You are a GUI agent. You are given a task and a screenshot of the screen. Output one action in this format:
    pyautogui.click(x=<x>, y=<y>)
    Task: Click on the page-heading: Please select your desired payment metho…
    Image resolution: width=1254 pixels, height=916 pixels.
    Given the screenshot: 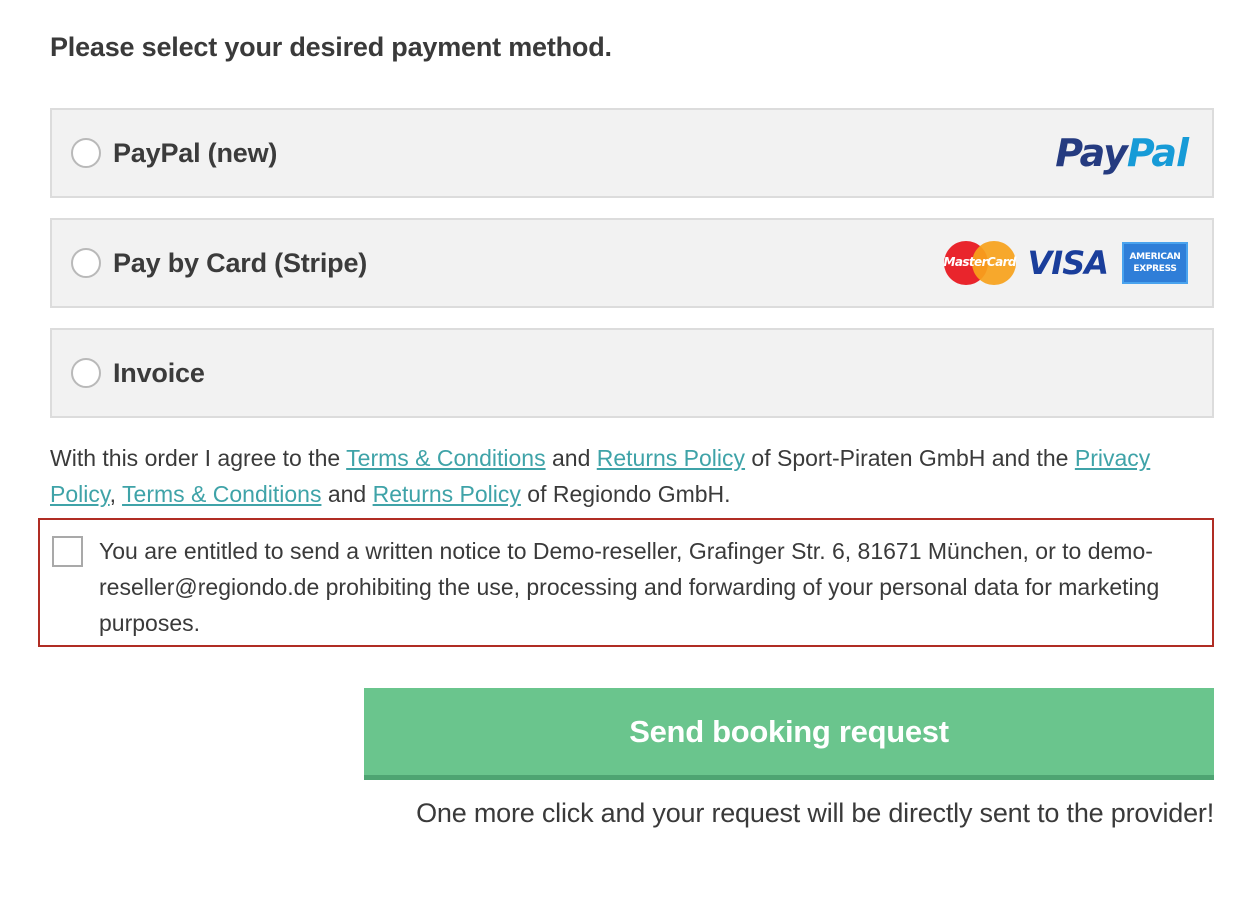 What is the action you would take?
    pyautogui.click(x=331, y=47)
    